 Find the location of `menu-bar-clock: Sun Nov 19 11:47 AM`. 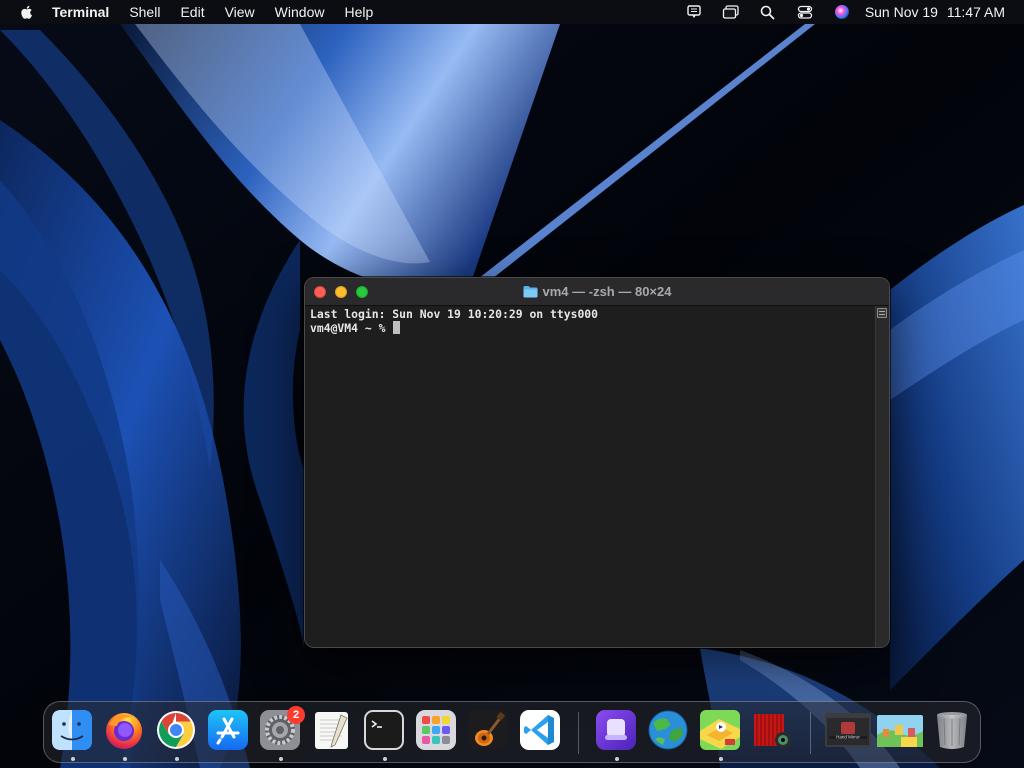

menu-bar-clock: Sun Nov 19 11:47 AM is located at coordinates (935, 12).